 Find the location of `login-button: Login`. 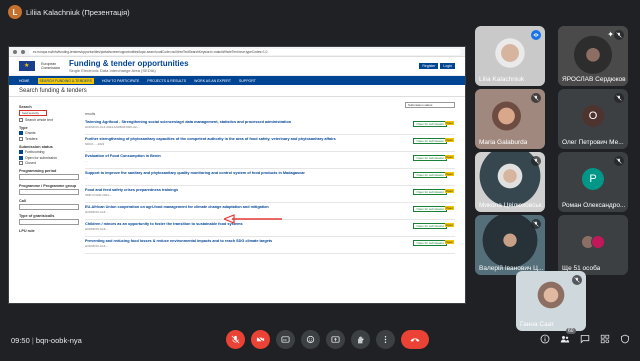

login-button: Login is located at coordinates (447, 66).